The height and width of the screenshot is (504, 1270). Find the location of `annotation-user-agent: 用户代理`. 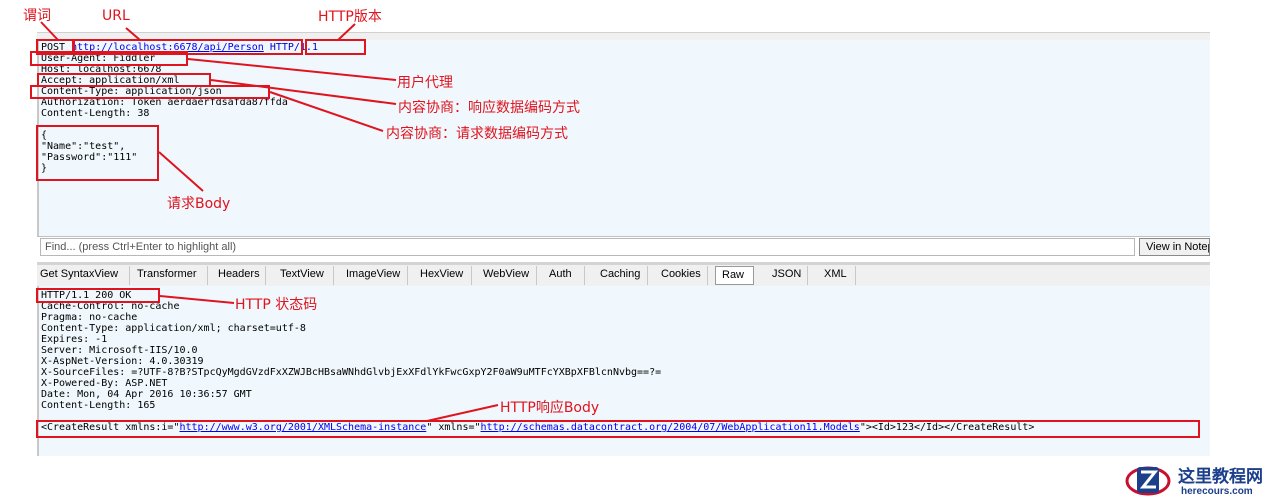

annotation-user-agent: 用户代理 is located at coordinates (425, 83).